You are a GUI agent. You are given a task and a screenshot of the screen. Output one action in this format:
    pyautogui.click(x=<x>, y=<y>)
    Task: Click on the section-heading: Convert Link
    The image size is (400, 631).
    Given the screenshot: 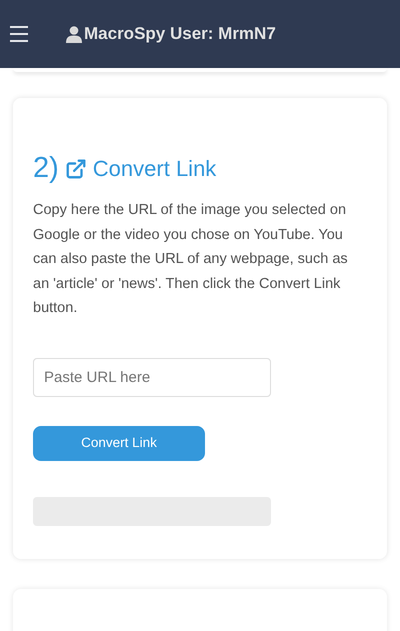 What is the action you would take?
    pyautogui.click(x=154, y=169)
    